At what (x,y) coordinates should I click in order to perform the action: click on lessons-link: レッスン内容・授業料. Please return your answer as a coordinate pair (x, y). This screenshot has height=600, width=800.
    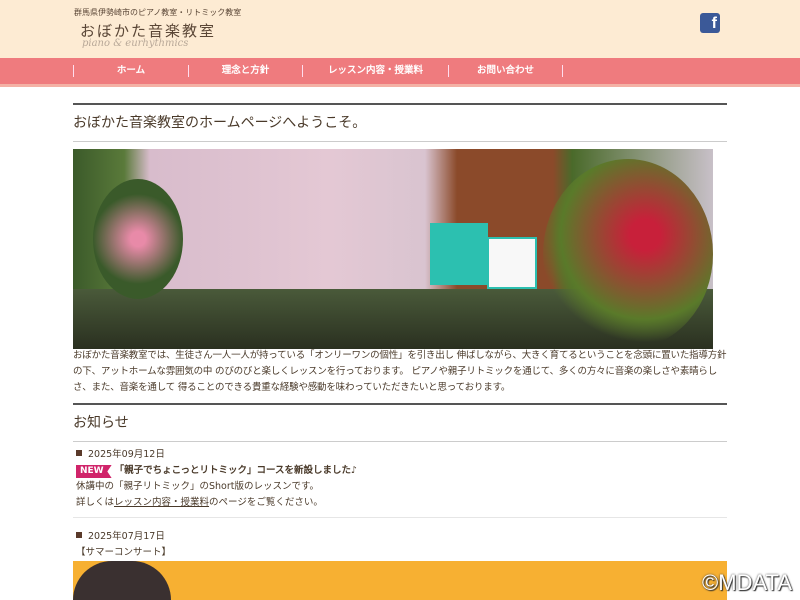
    Looking at the image, I should click on (161, 502).